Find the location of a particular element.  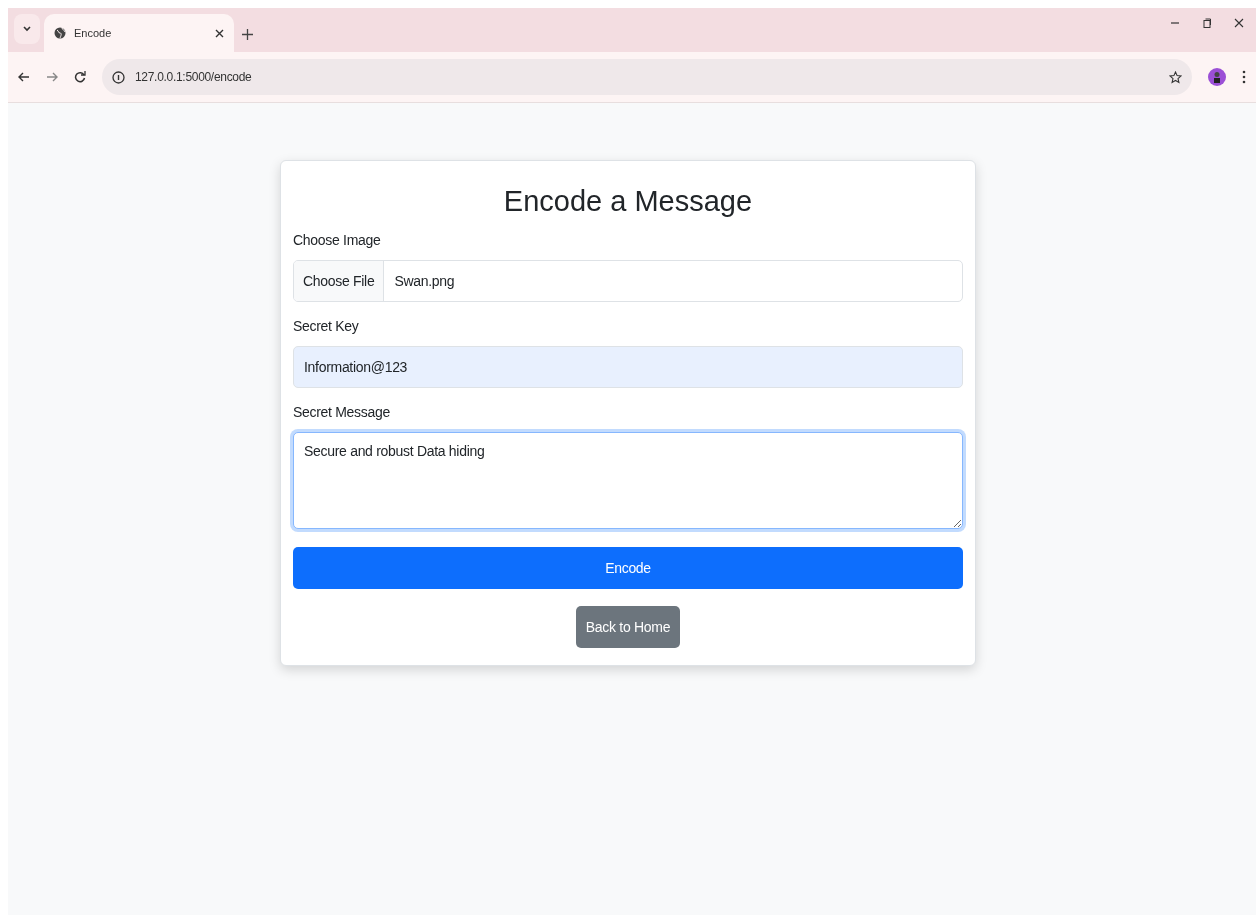

field-label: Choose Image is located at coordinates (337, 240).